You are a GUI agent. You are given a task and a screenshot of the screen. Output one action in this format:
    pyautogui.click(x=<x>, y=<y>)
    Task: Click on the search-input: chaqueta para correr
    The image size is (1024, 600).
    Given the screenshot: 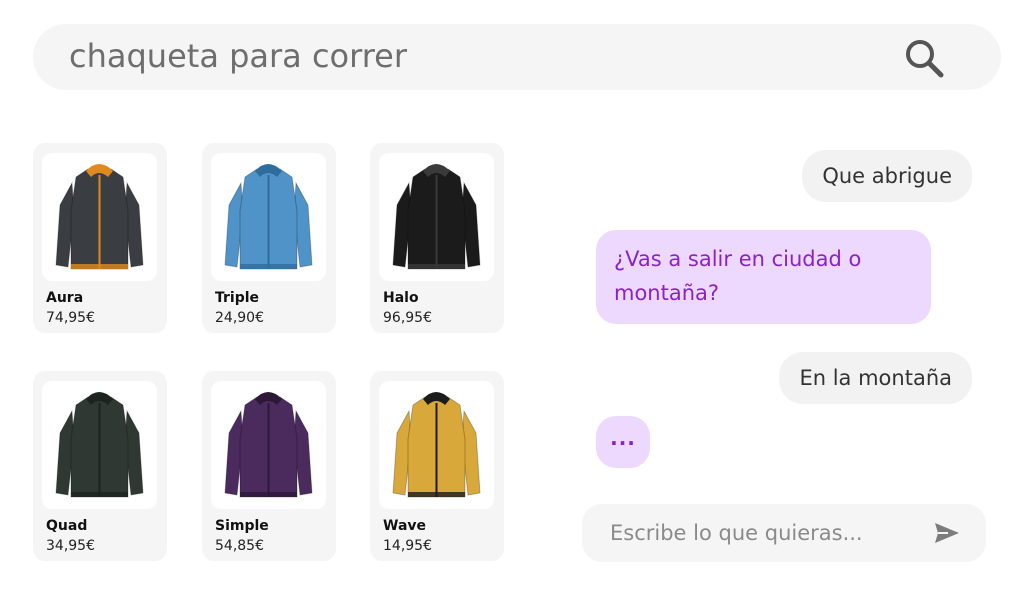 What is the action you would take?
    pyautogui.click(x=238, y=56)
    